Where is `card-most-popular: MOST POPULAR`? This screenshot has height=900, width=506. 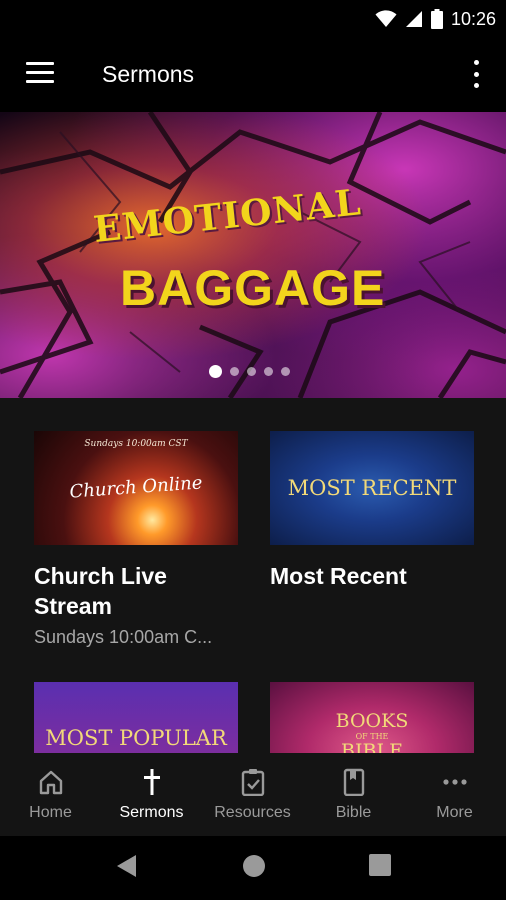
card-most-popular: MOST POPULAR is located at coordinates (136, 717).